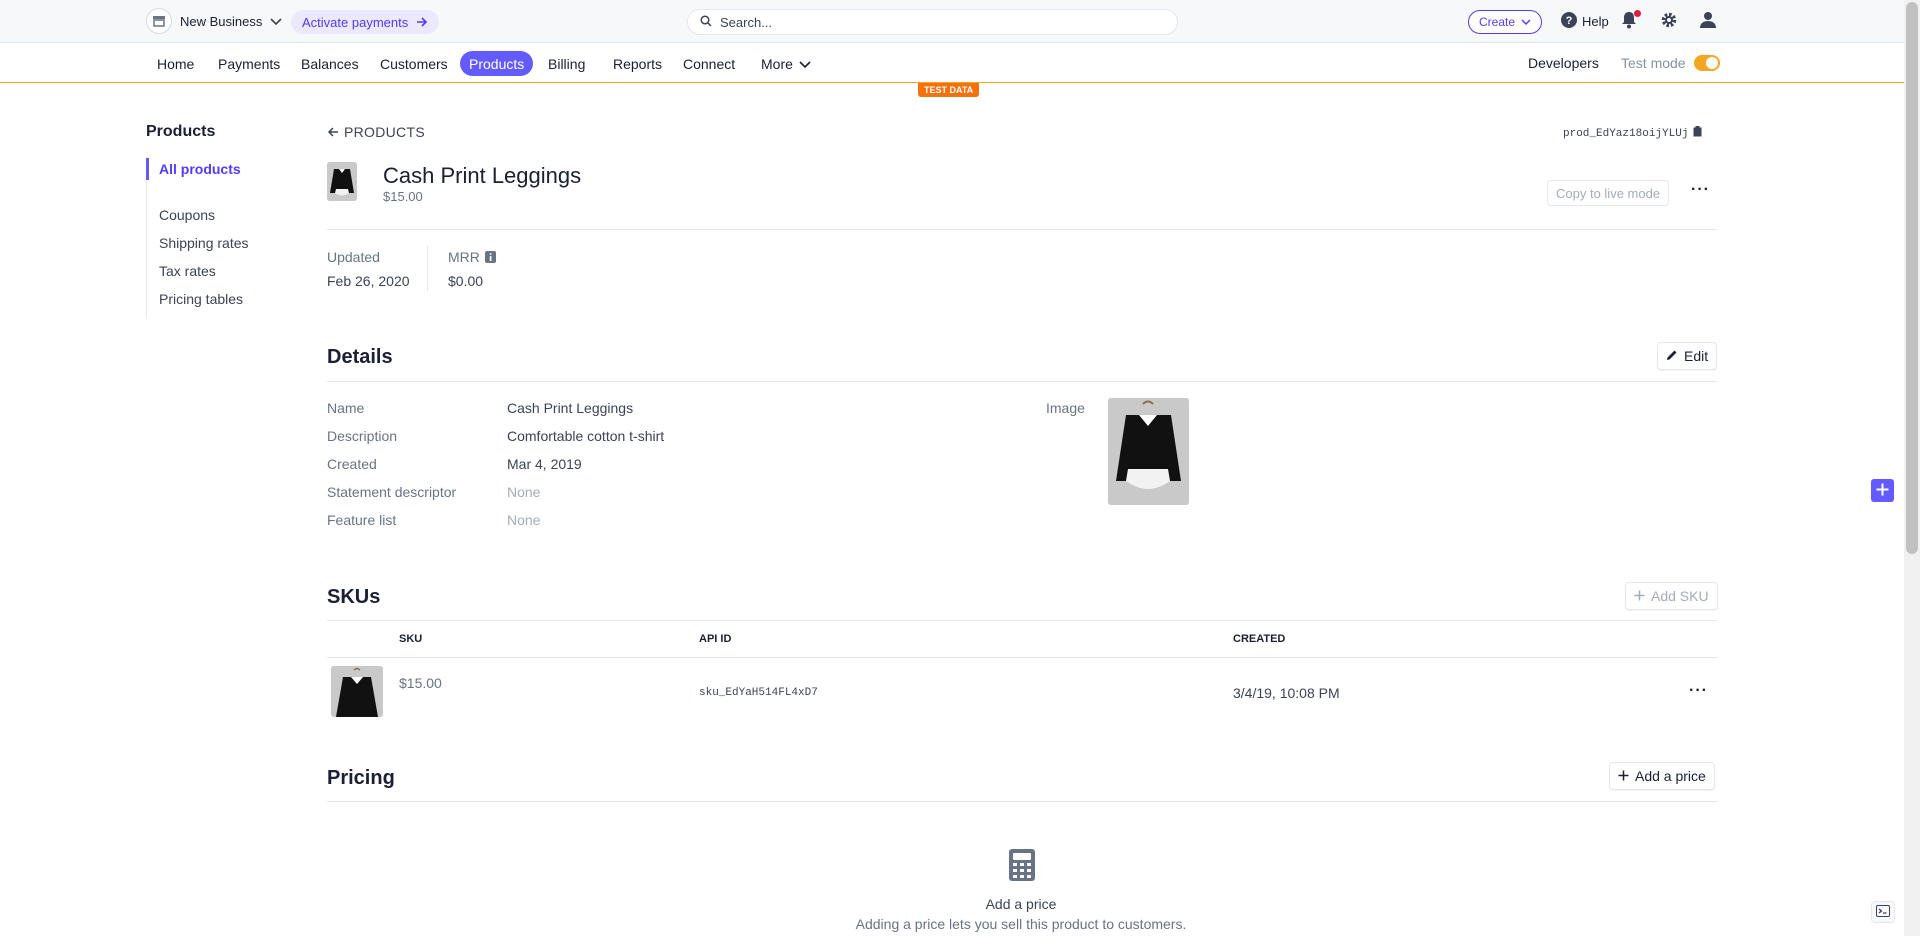 The image size is (1920, 936). What do you see at coordinates (715, 639) in the screenshot?
I see `column-header-api-id: API ID` at bounding box center [715, 639].